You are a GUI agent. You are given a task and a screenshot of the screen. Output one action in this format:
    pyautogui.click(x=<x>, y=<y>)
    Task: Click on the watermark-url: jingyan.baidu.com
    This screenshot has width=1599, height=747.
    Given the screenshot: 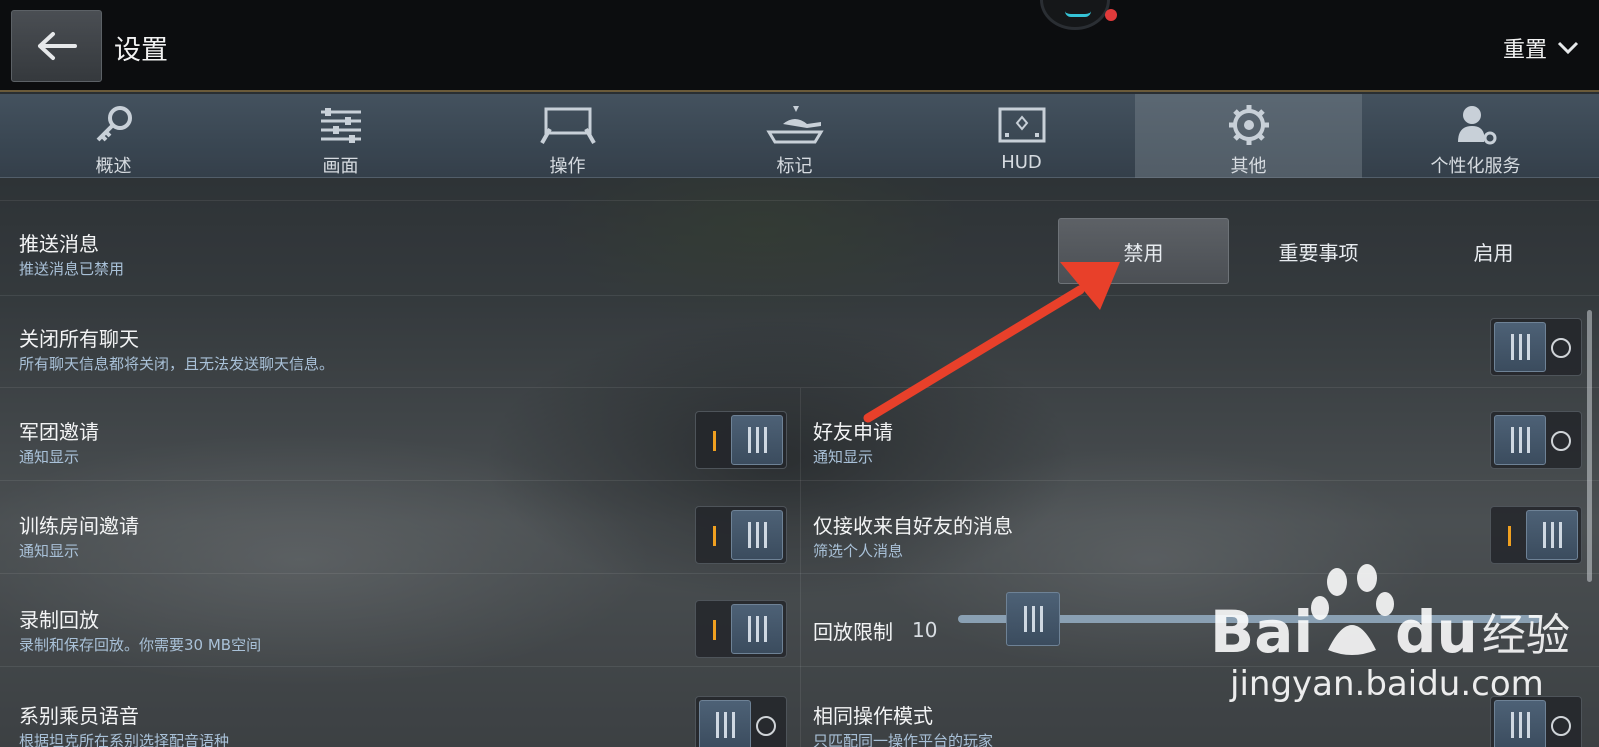 What is the action you would take?
    pyautogui.click(x=1387, y=684)
    